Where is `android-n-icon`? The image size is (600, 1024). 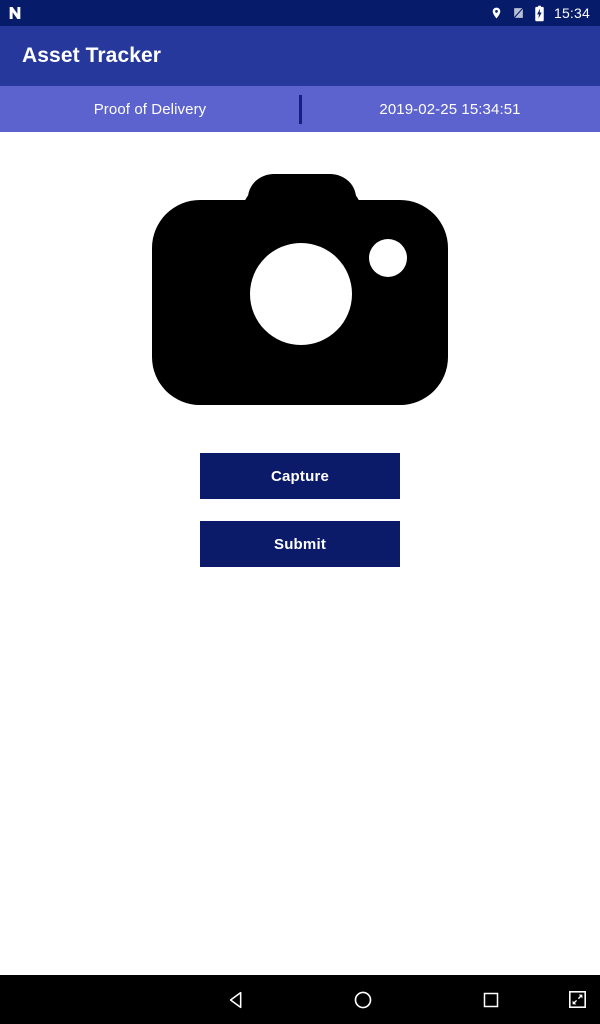 android-n-icon is located at coordinates (15, 13).